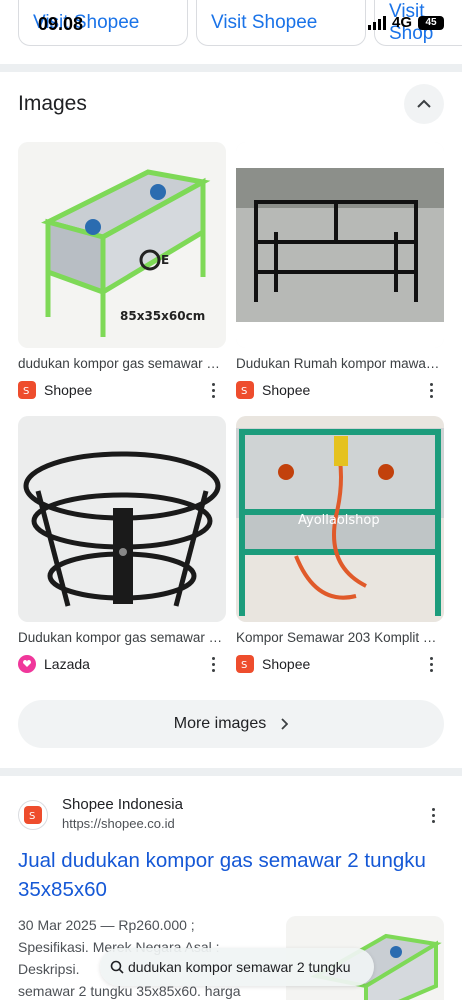 Image resolution: width=462 pixels, height=1000 pixels. I want to click on image-overlay-text: 85x35x60cm, so click(162, 316).